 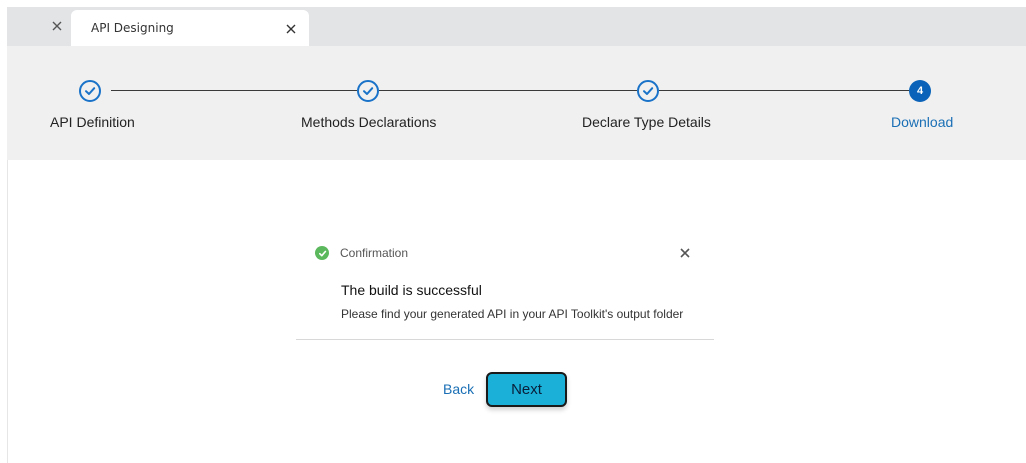 I want to click on confirmation-close-icon, so click(x=685, y=253).